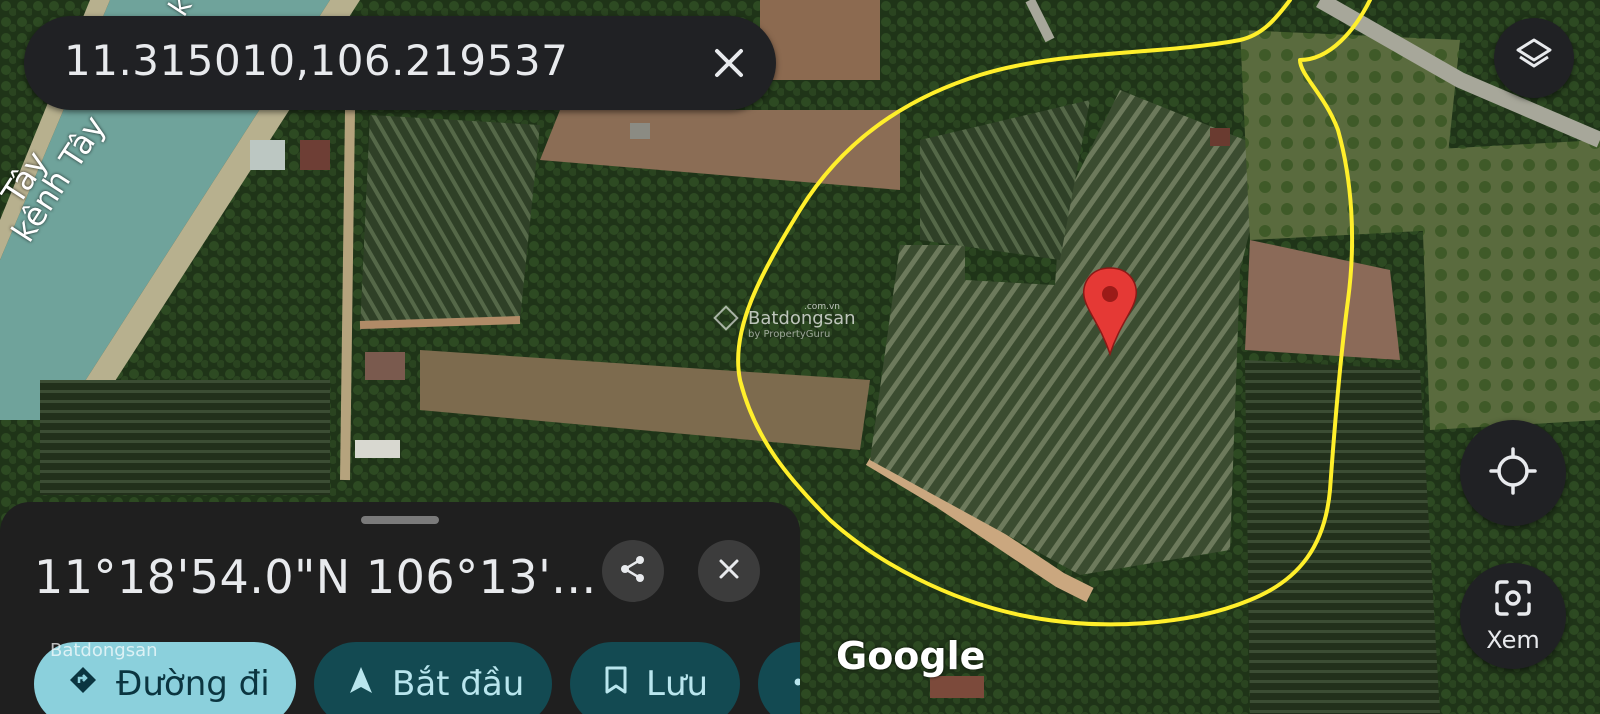 The width and height of the screenshot is (1600, 714). Describe the element at coordinates (1513, 640) in the screenshot. I see `lens-label: Xem` at that location.